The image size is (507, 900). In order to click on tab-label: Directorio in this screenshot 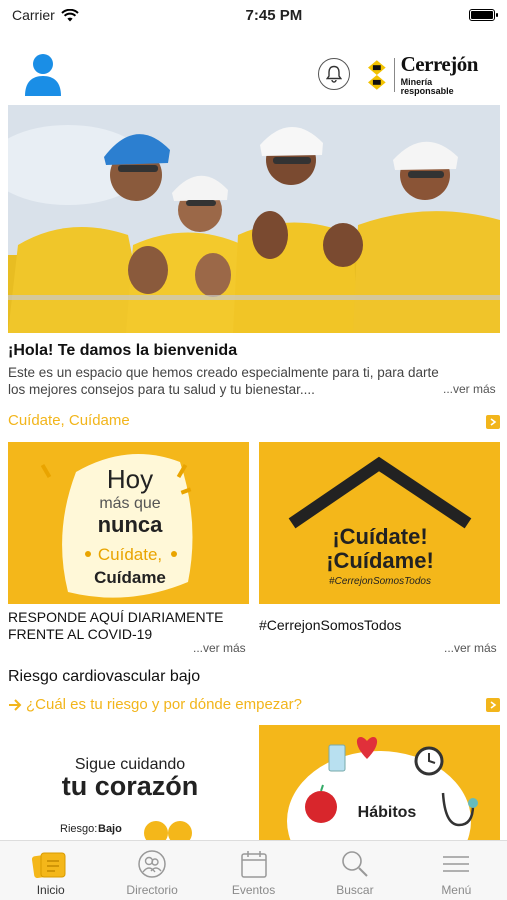, I will do `click(152, 890)`.